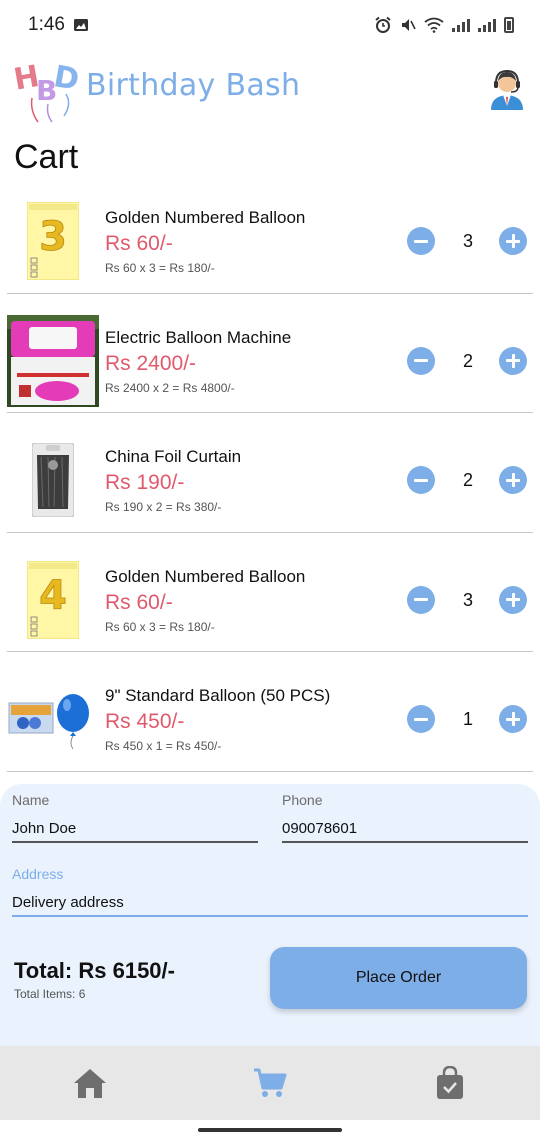 This screenshot has height=1140, width=540. I want to click on status-time-group: 1:46, so click(58, 25).